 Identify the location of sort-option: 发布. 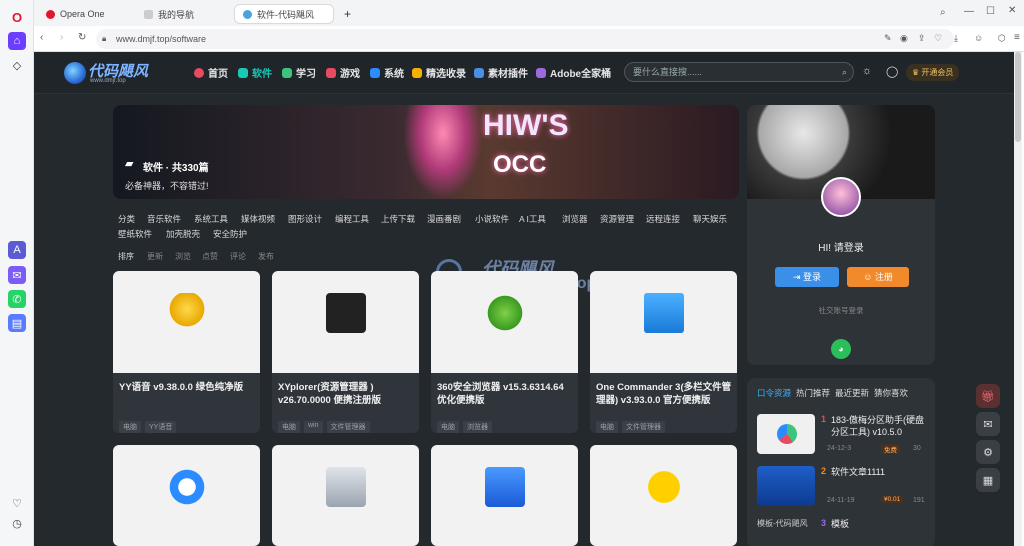
(266, 256).